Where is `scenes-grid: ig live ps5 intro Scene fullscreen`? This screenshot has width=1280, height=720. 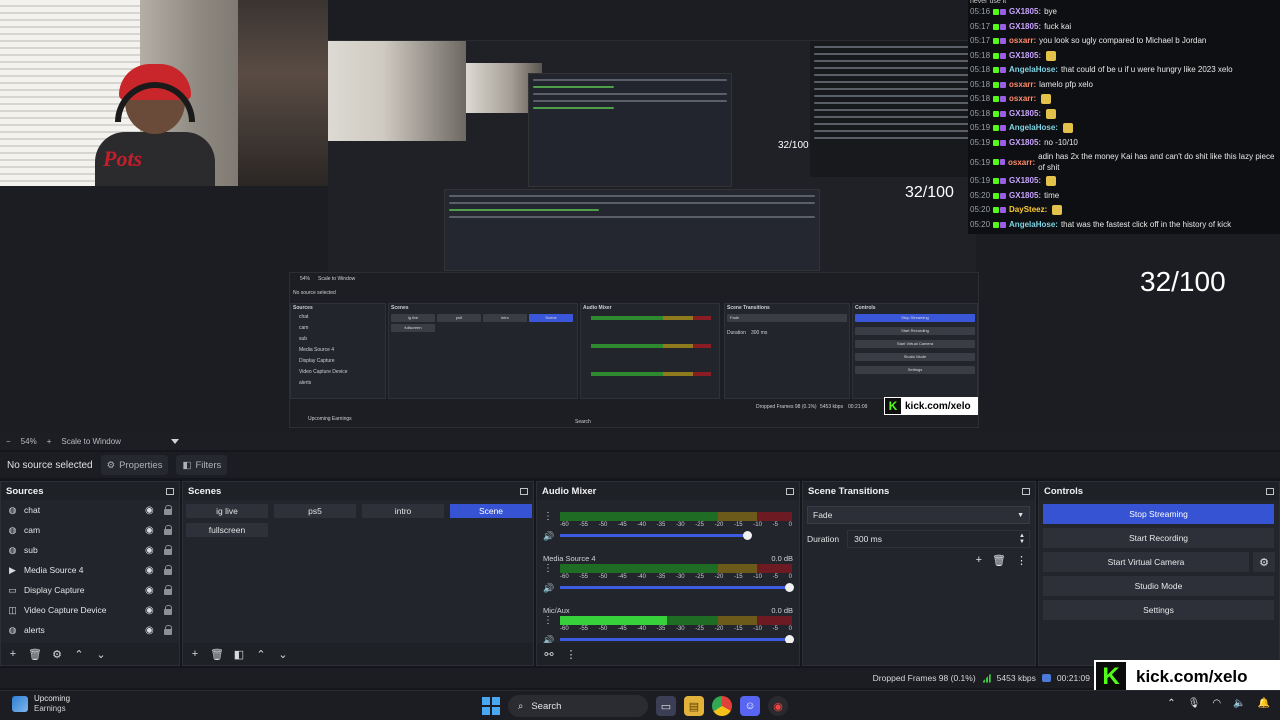
scenes-grid: ig live ps5 intro Scene fullscreen is located at coordinates (358, 520).